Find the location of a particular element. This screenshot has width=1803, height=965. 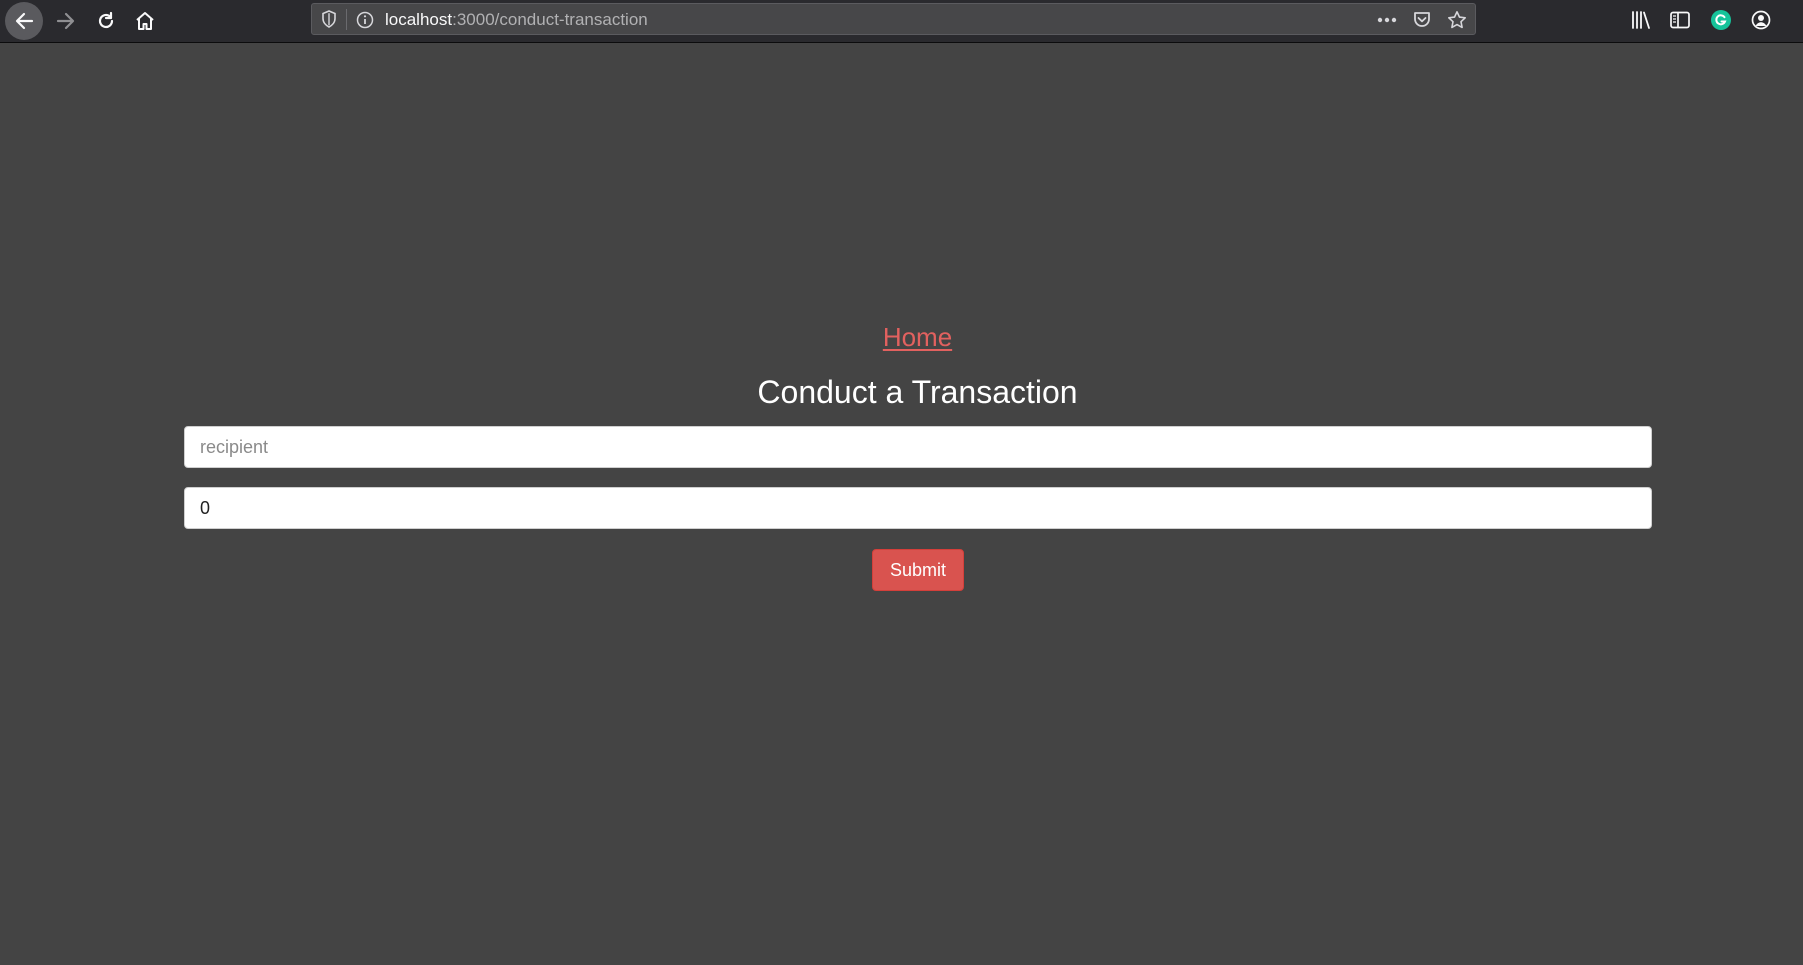

url-text: localhost:3000/conduct-transaction is located at coordinates (516, 20).